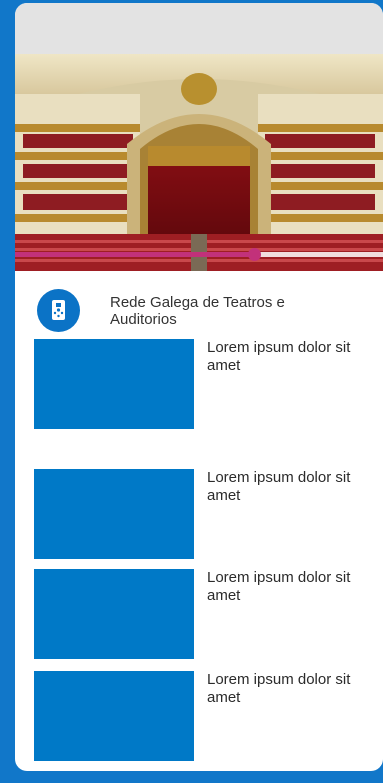  Describe the element at coordinates (199, 28) in the screenshot. I see `header-bar` at that location.